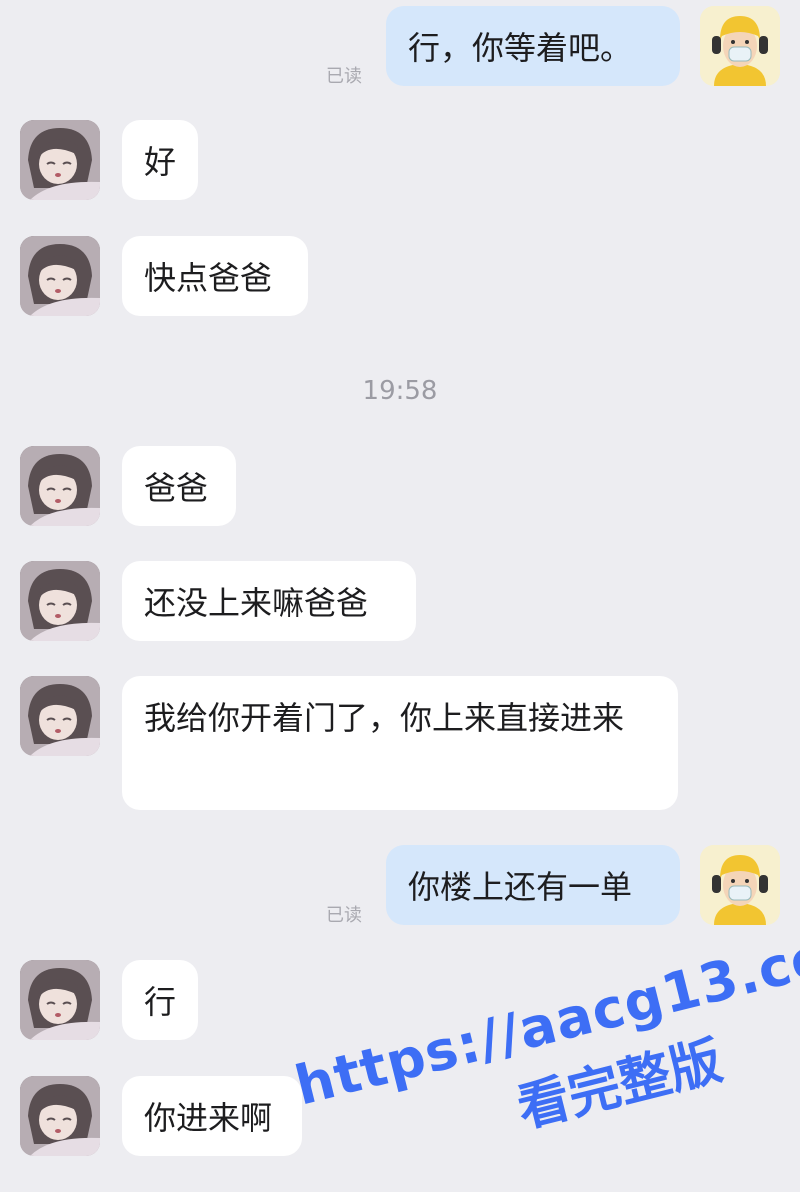 The image size is (800, 1192). Describe the element at coordinates (269, 601) in the screenshot. I see `message-bubble-incoming: 还没上来嘛爸爸` at that location.